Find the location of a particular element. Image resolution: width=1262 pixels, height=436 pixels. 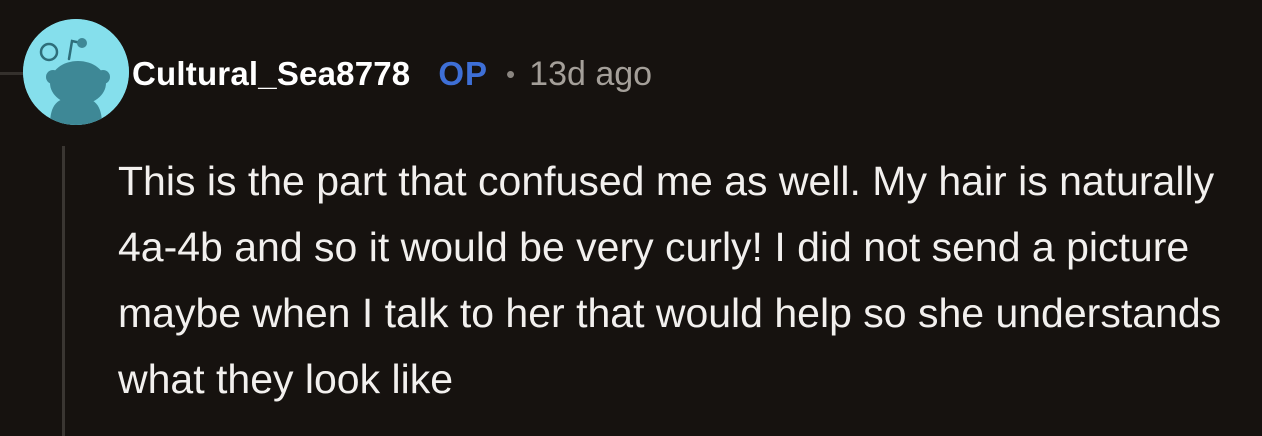

comment-timestamp: 13d ago is located at coordinates (590, 74).